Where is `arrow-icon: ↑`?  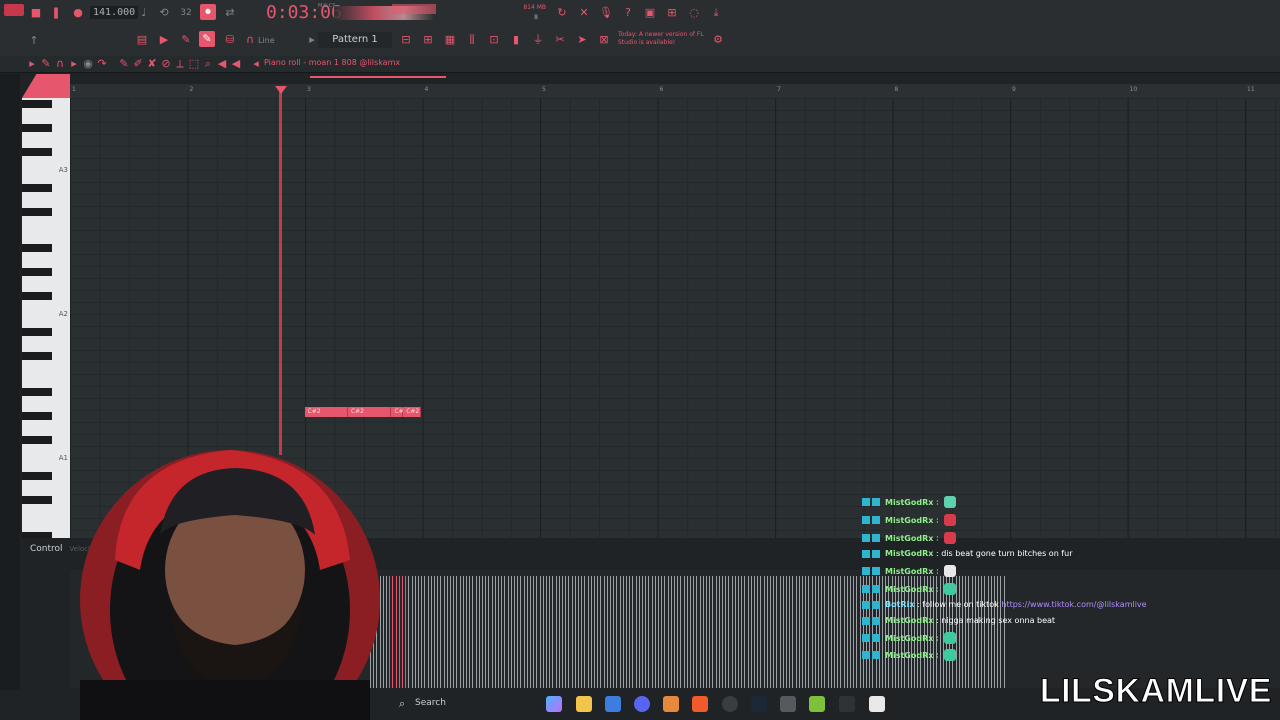
arrow-icon: ↑ is located at coordinates (34, 41).